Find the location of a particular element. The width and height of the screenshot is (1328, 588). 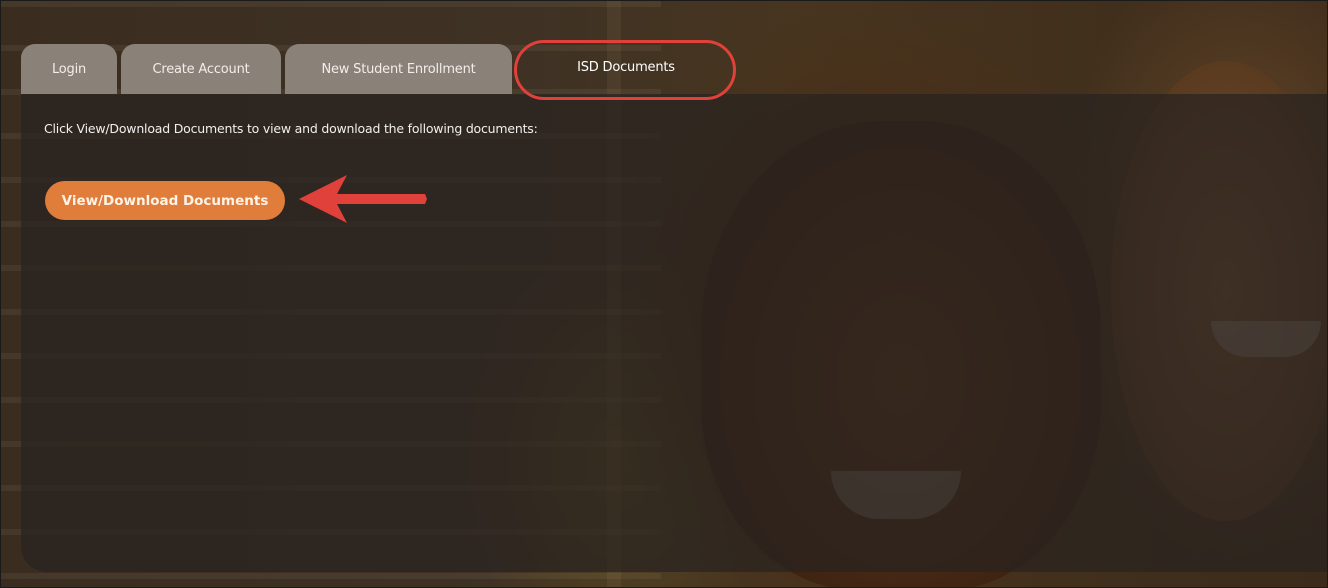

view-download-documents-button: View/Download Documents is located at coordinates (165, 200).